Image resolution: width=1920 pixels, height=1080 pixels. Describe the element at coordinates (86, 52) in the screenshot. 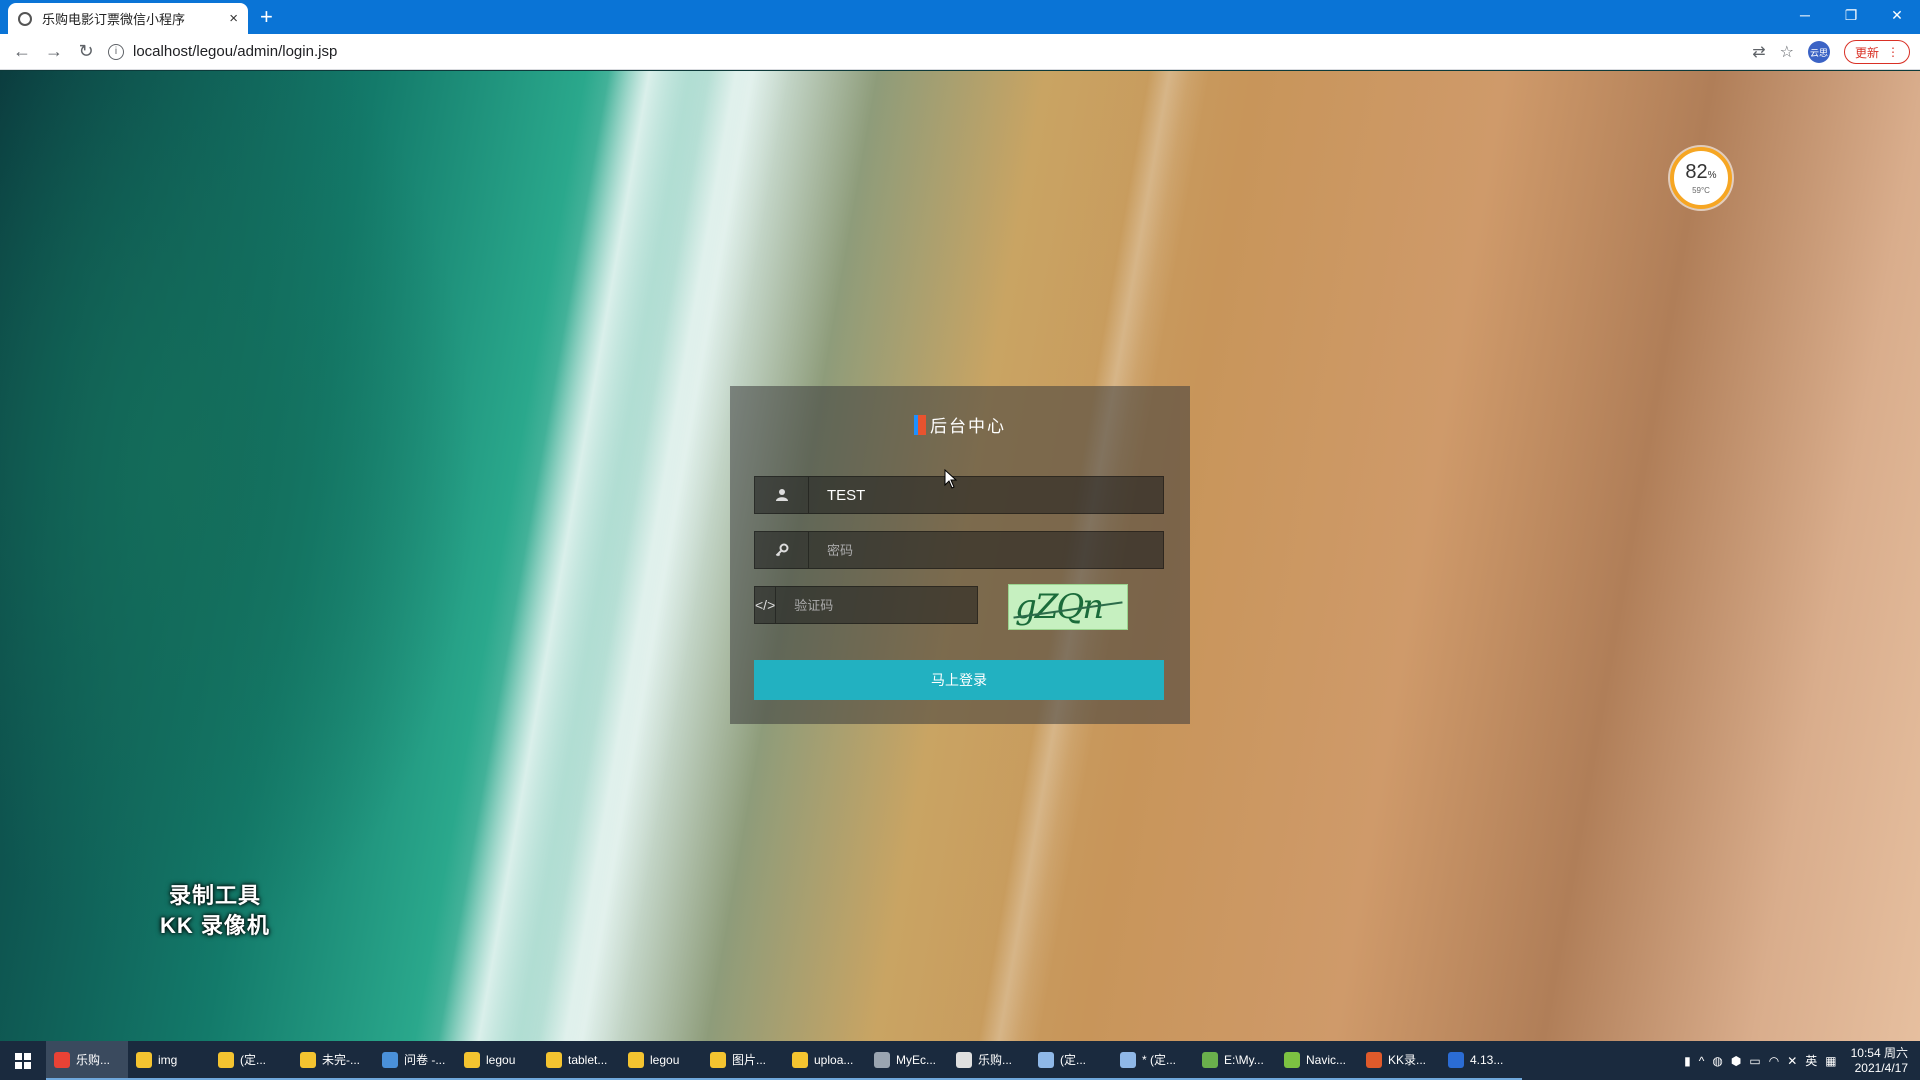

I see `reload-icon: ↻` at that location.